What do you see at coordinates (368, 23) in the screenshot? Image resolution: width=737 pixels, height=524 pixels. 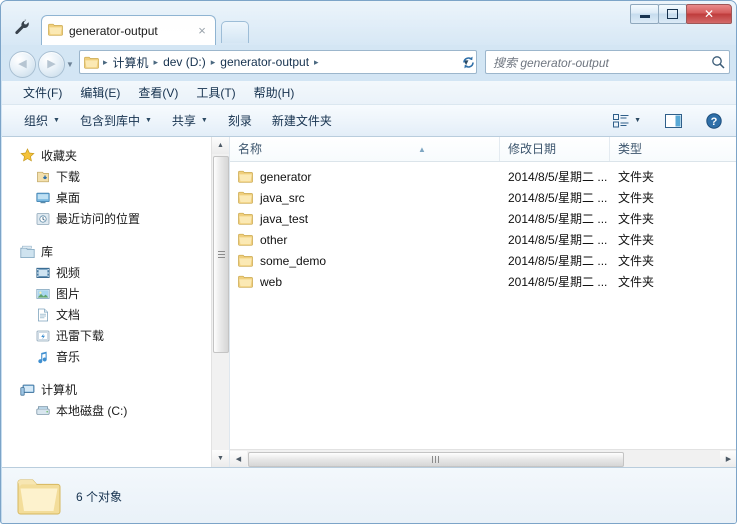 I see `tab-bar: generator-output × ✕` at bounding box center [368, 23].